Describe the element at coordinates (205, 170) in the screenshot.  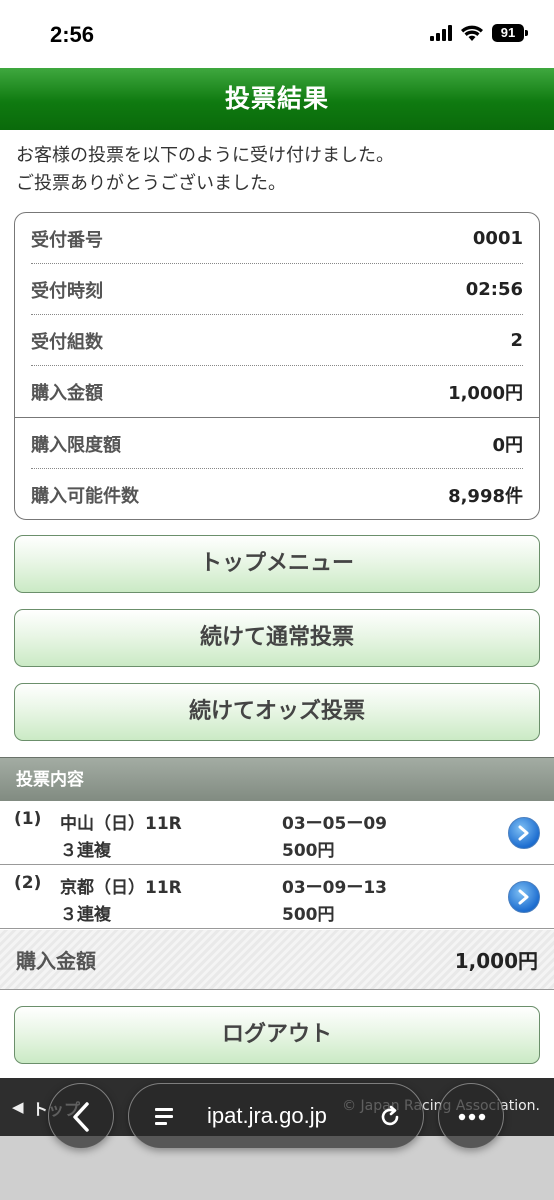
I see `confirmation-message: お客様の投票を以下のように受け付けました。 ご投票ありがとうございました。` at that location.